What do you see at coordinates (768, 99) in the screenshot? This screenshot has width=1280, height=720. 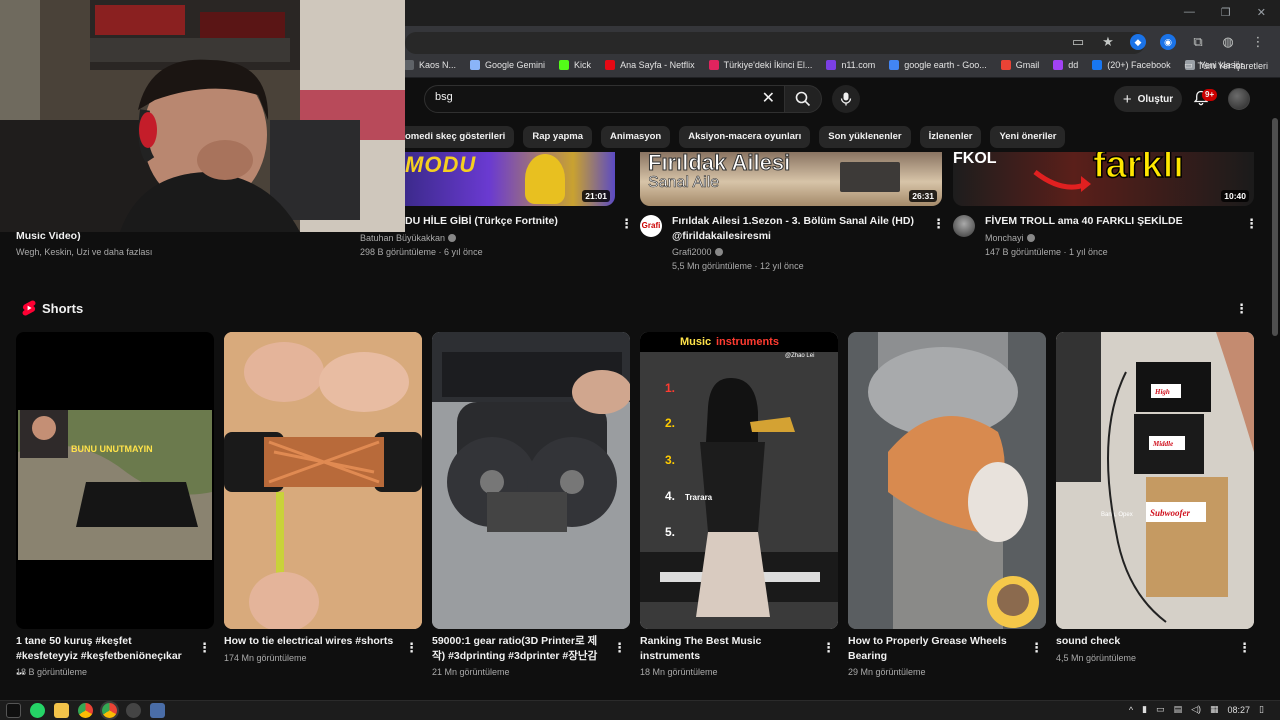 I see `clear-search-icon: ✕` at bounding box center [768, 99].